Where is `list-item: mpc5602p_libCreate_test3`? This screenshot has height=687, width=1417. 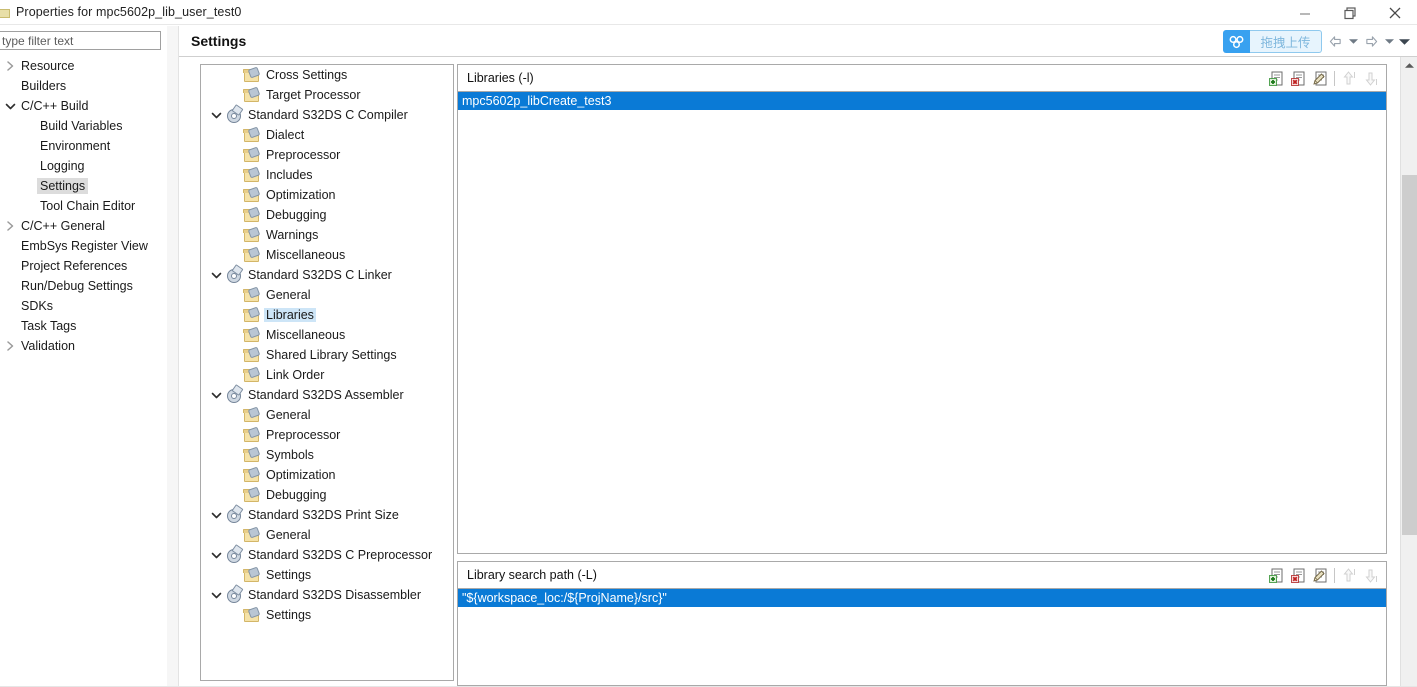
list-item: mpc5602p_libCreate_test3 is located at coordinates (922, 101).